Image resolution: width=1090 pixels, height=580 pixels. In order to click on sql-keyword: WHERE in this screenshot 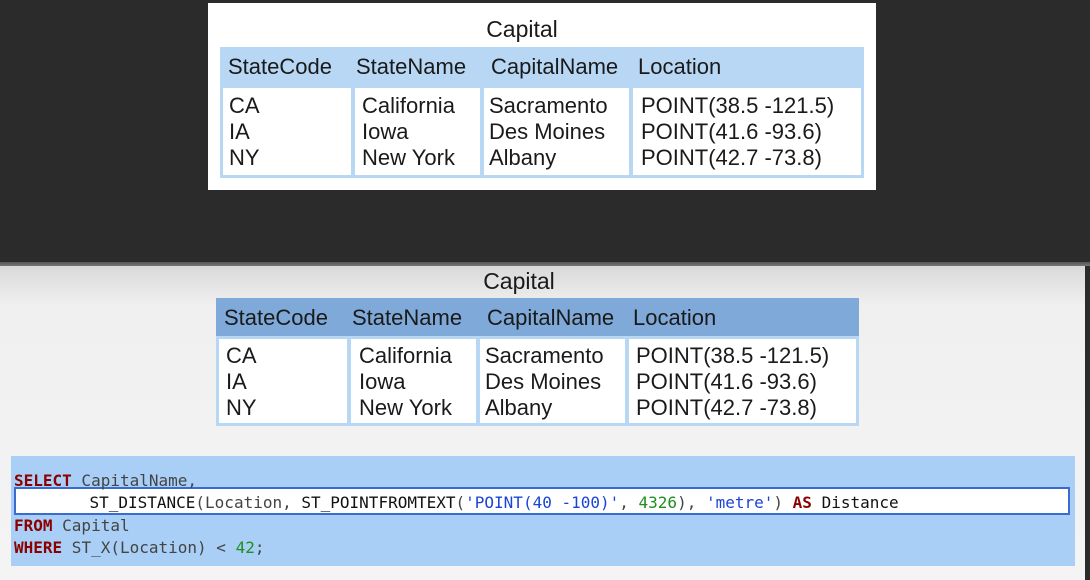, I will do `click(38, 547)`.